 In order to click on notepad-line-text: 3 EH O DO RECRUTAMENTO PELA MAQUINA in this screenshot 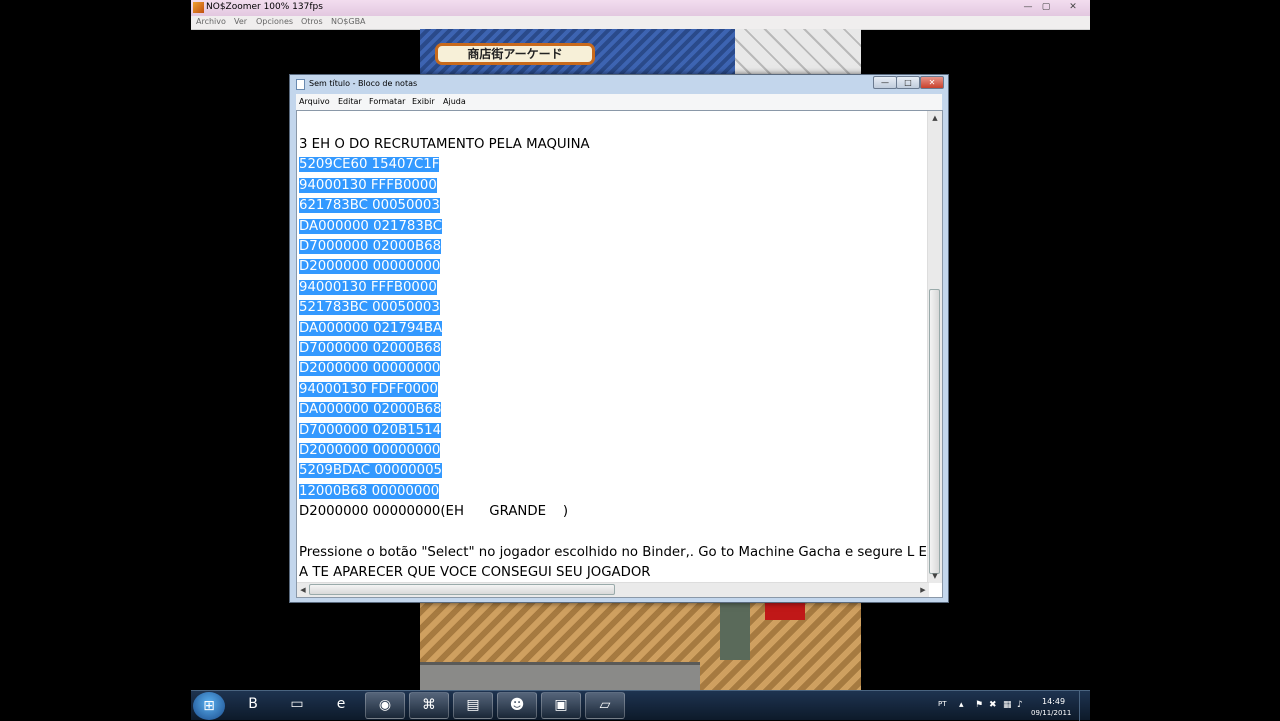, I will do `click(444, 144)`.